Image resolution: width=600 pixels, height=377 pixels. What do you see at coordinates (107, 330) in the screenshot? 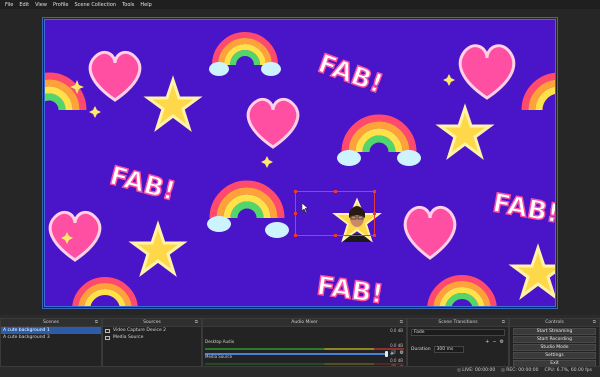
I see `camera-icon` at bounding box center [107, 330].